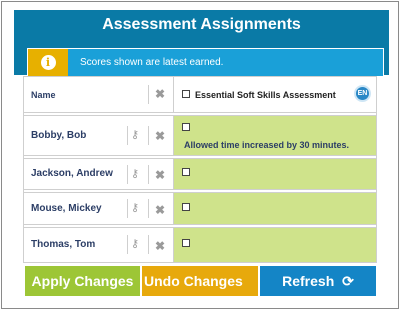 The image size is (400, 310). I want to click on info-icon: i, so click(48, 62).